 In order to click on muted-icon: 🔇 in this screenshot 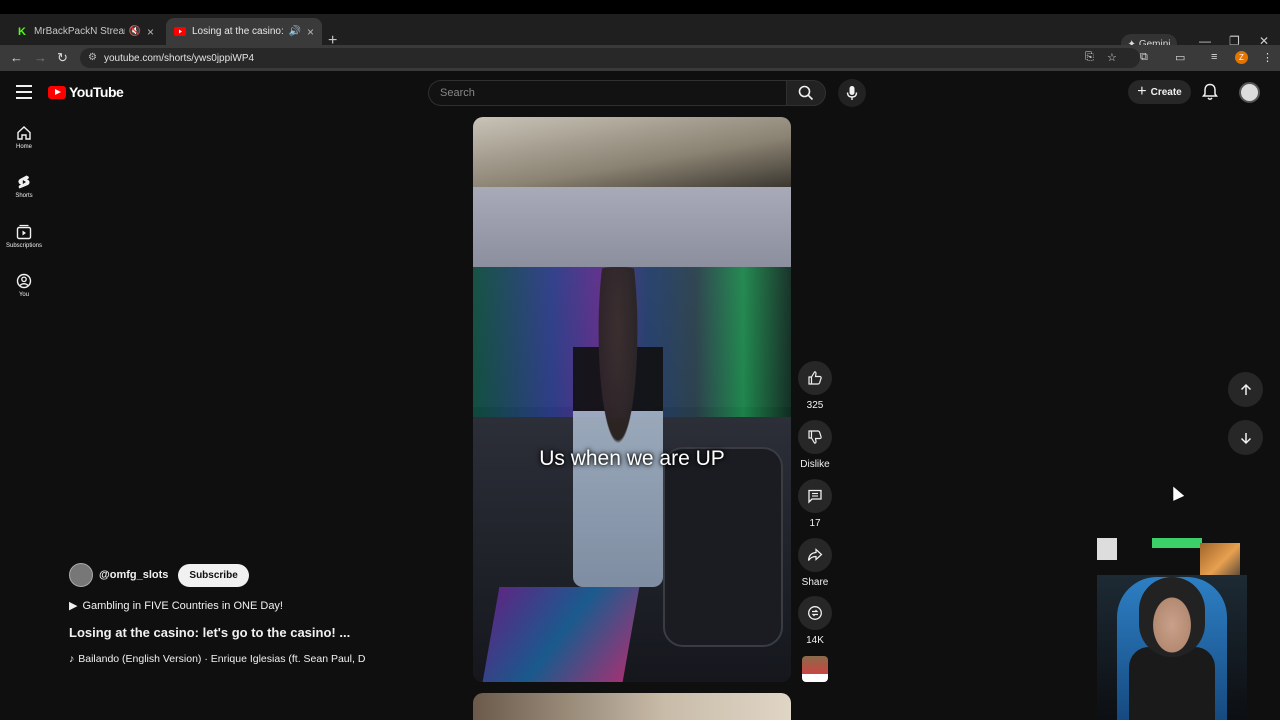, I will do `click(135, 31)`.